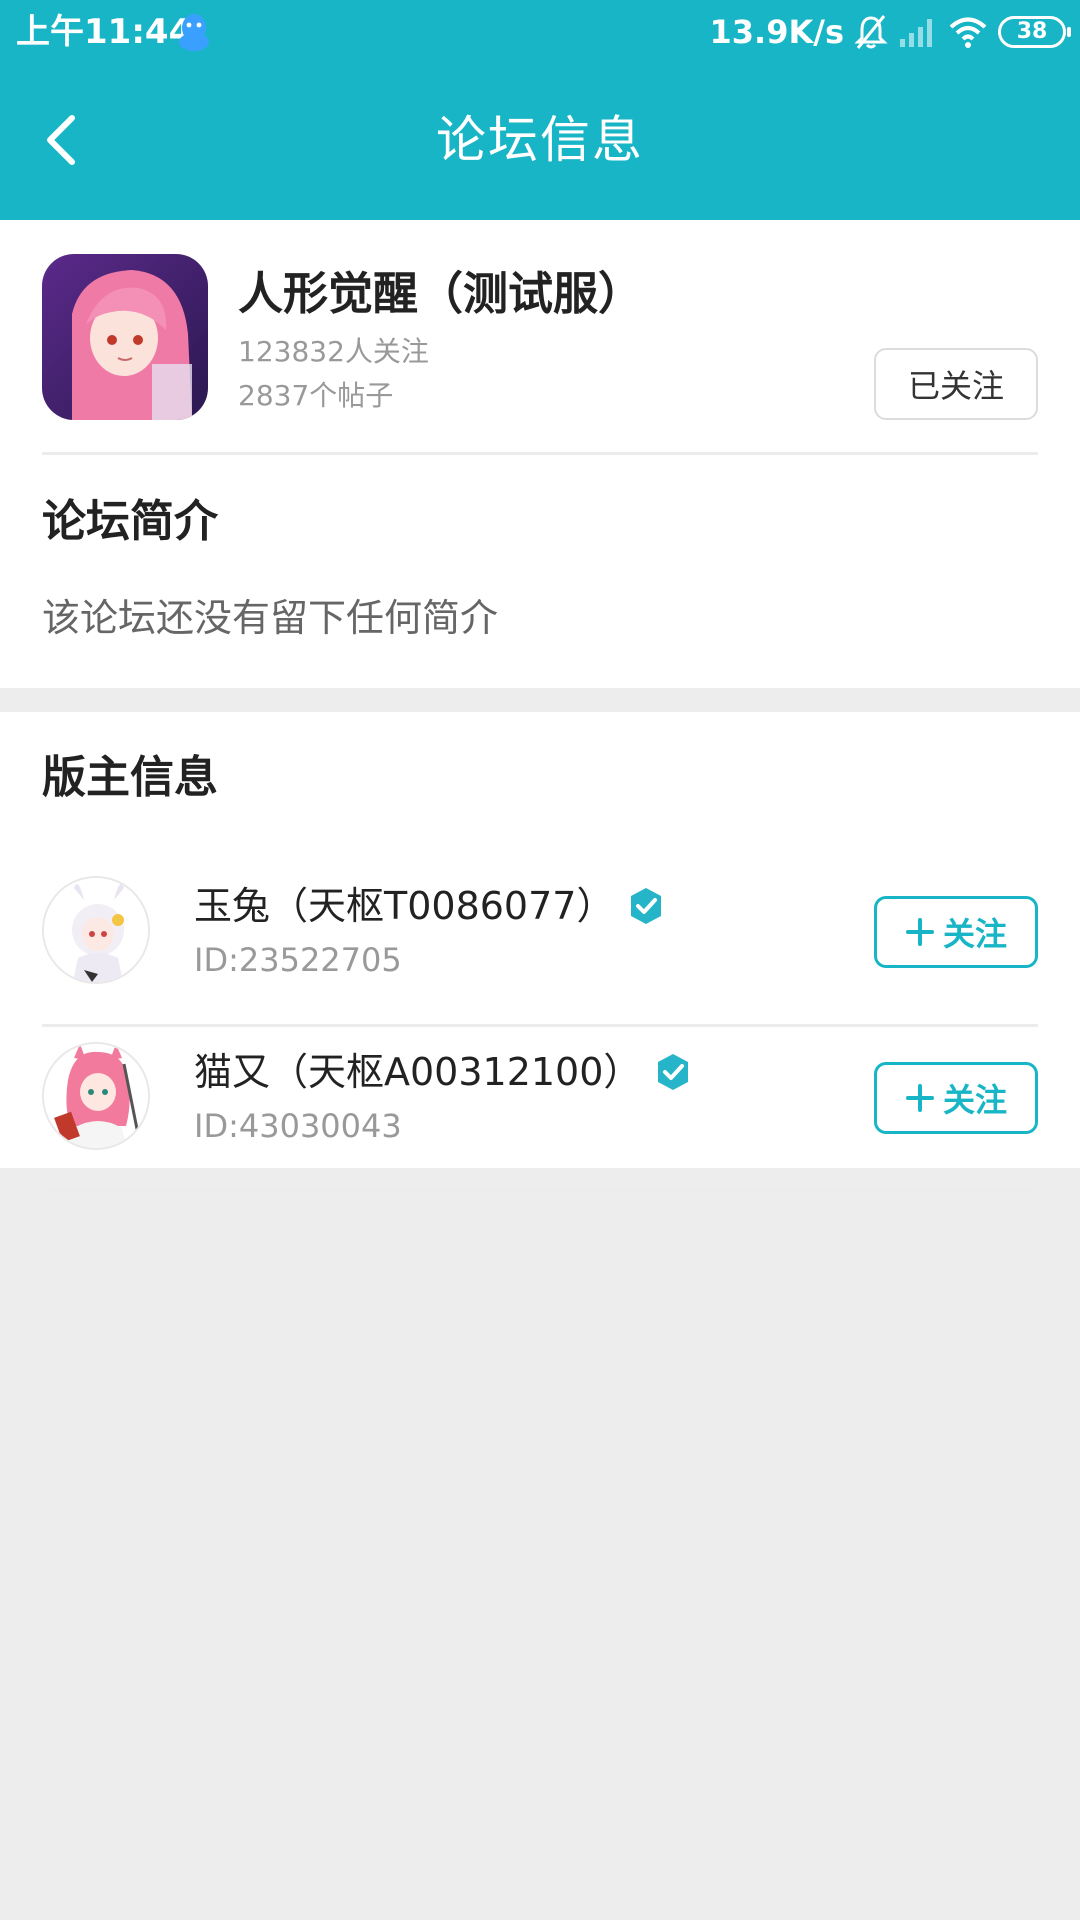 Image resolution: width=1080 pixels, height=1920 pixels. I want to click on moderators-heading: 版主信息, so click(130, 777).